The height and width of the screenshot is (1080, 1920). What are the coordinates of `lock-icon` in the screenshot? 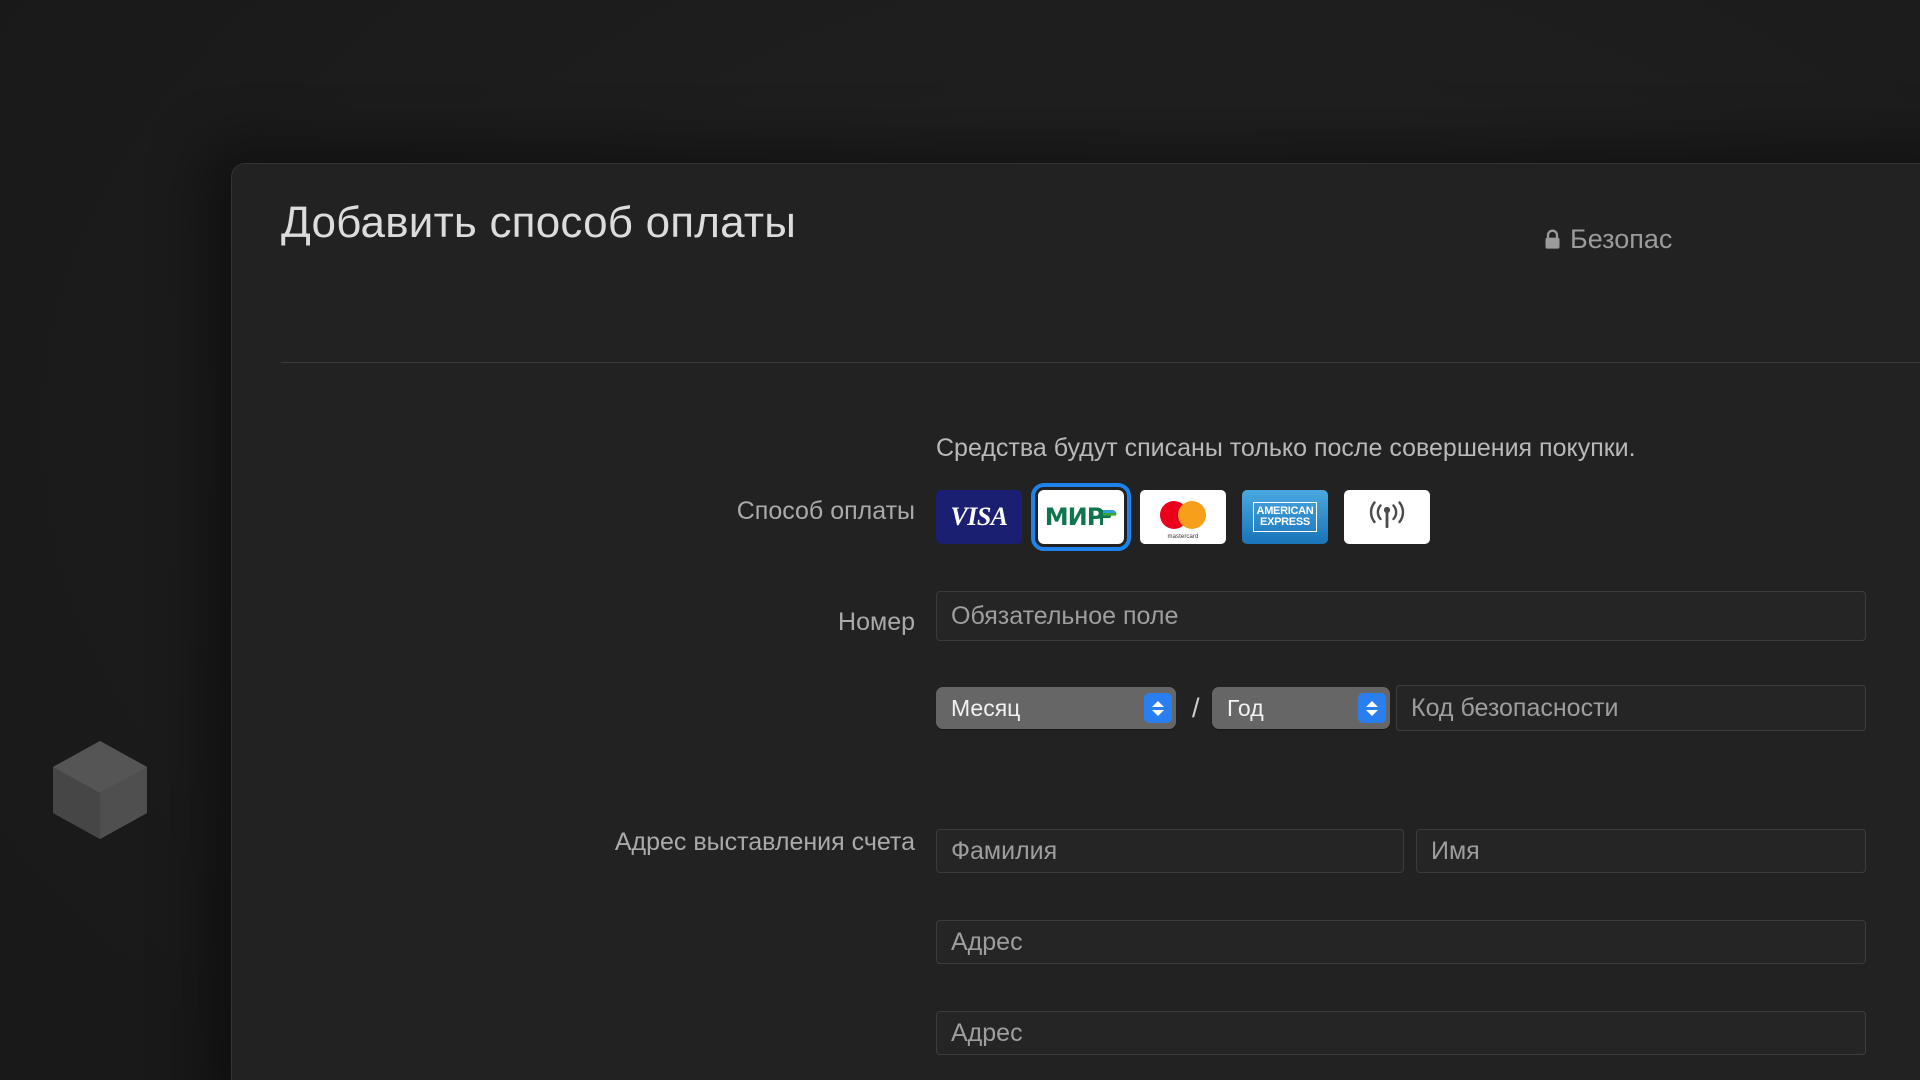 It's located at (1552, 239).